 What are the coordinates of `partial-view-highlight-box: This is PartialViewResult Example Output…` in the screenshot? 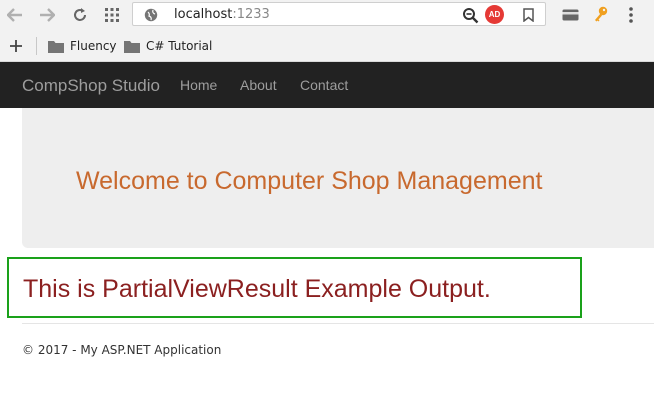 It's located at (294, 287).